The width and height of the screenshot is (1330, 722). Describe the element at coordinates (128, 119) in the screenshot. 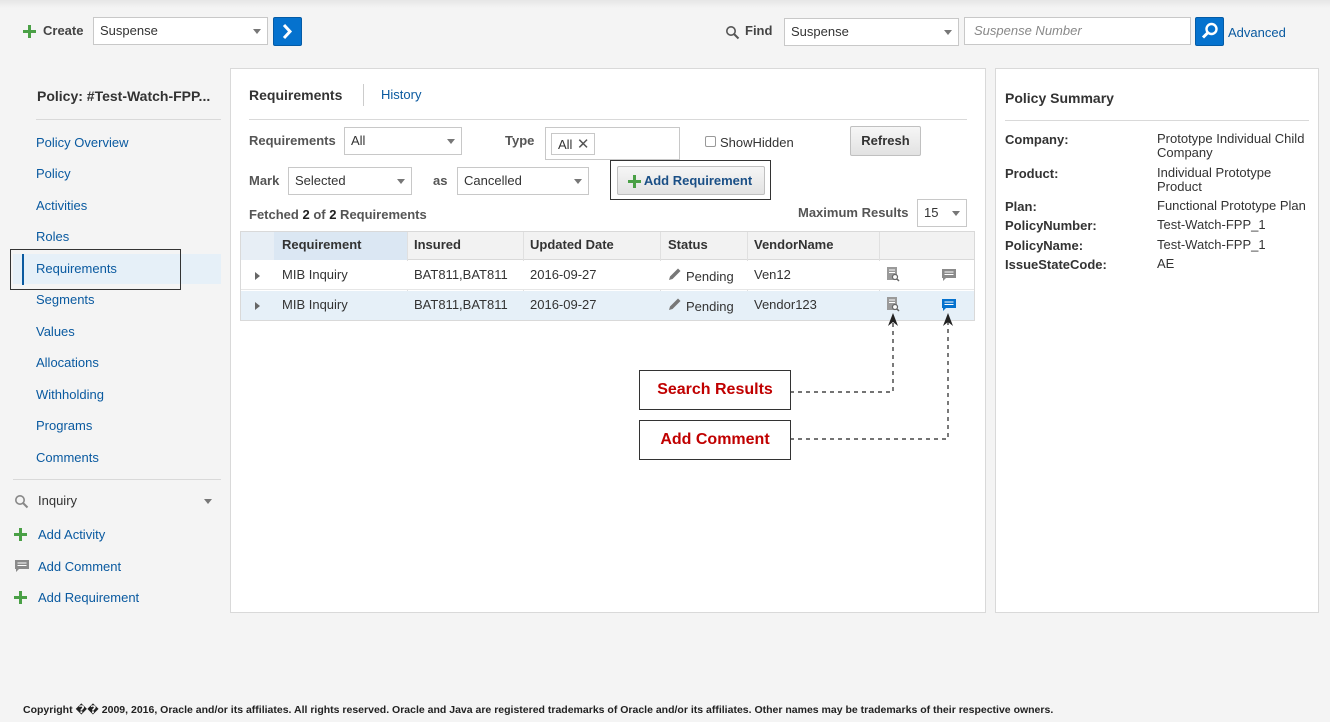

I see `sidebar-divider-top` at that location.